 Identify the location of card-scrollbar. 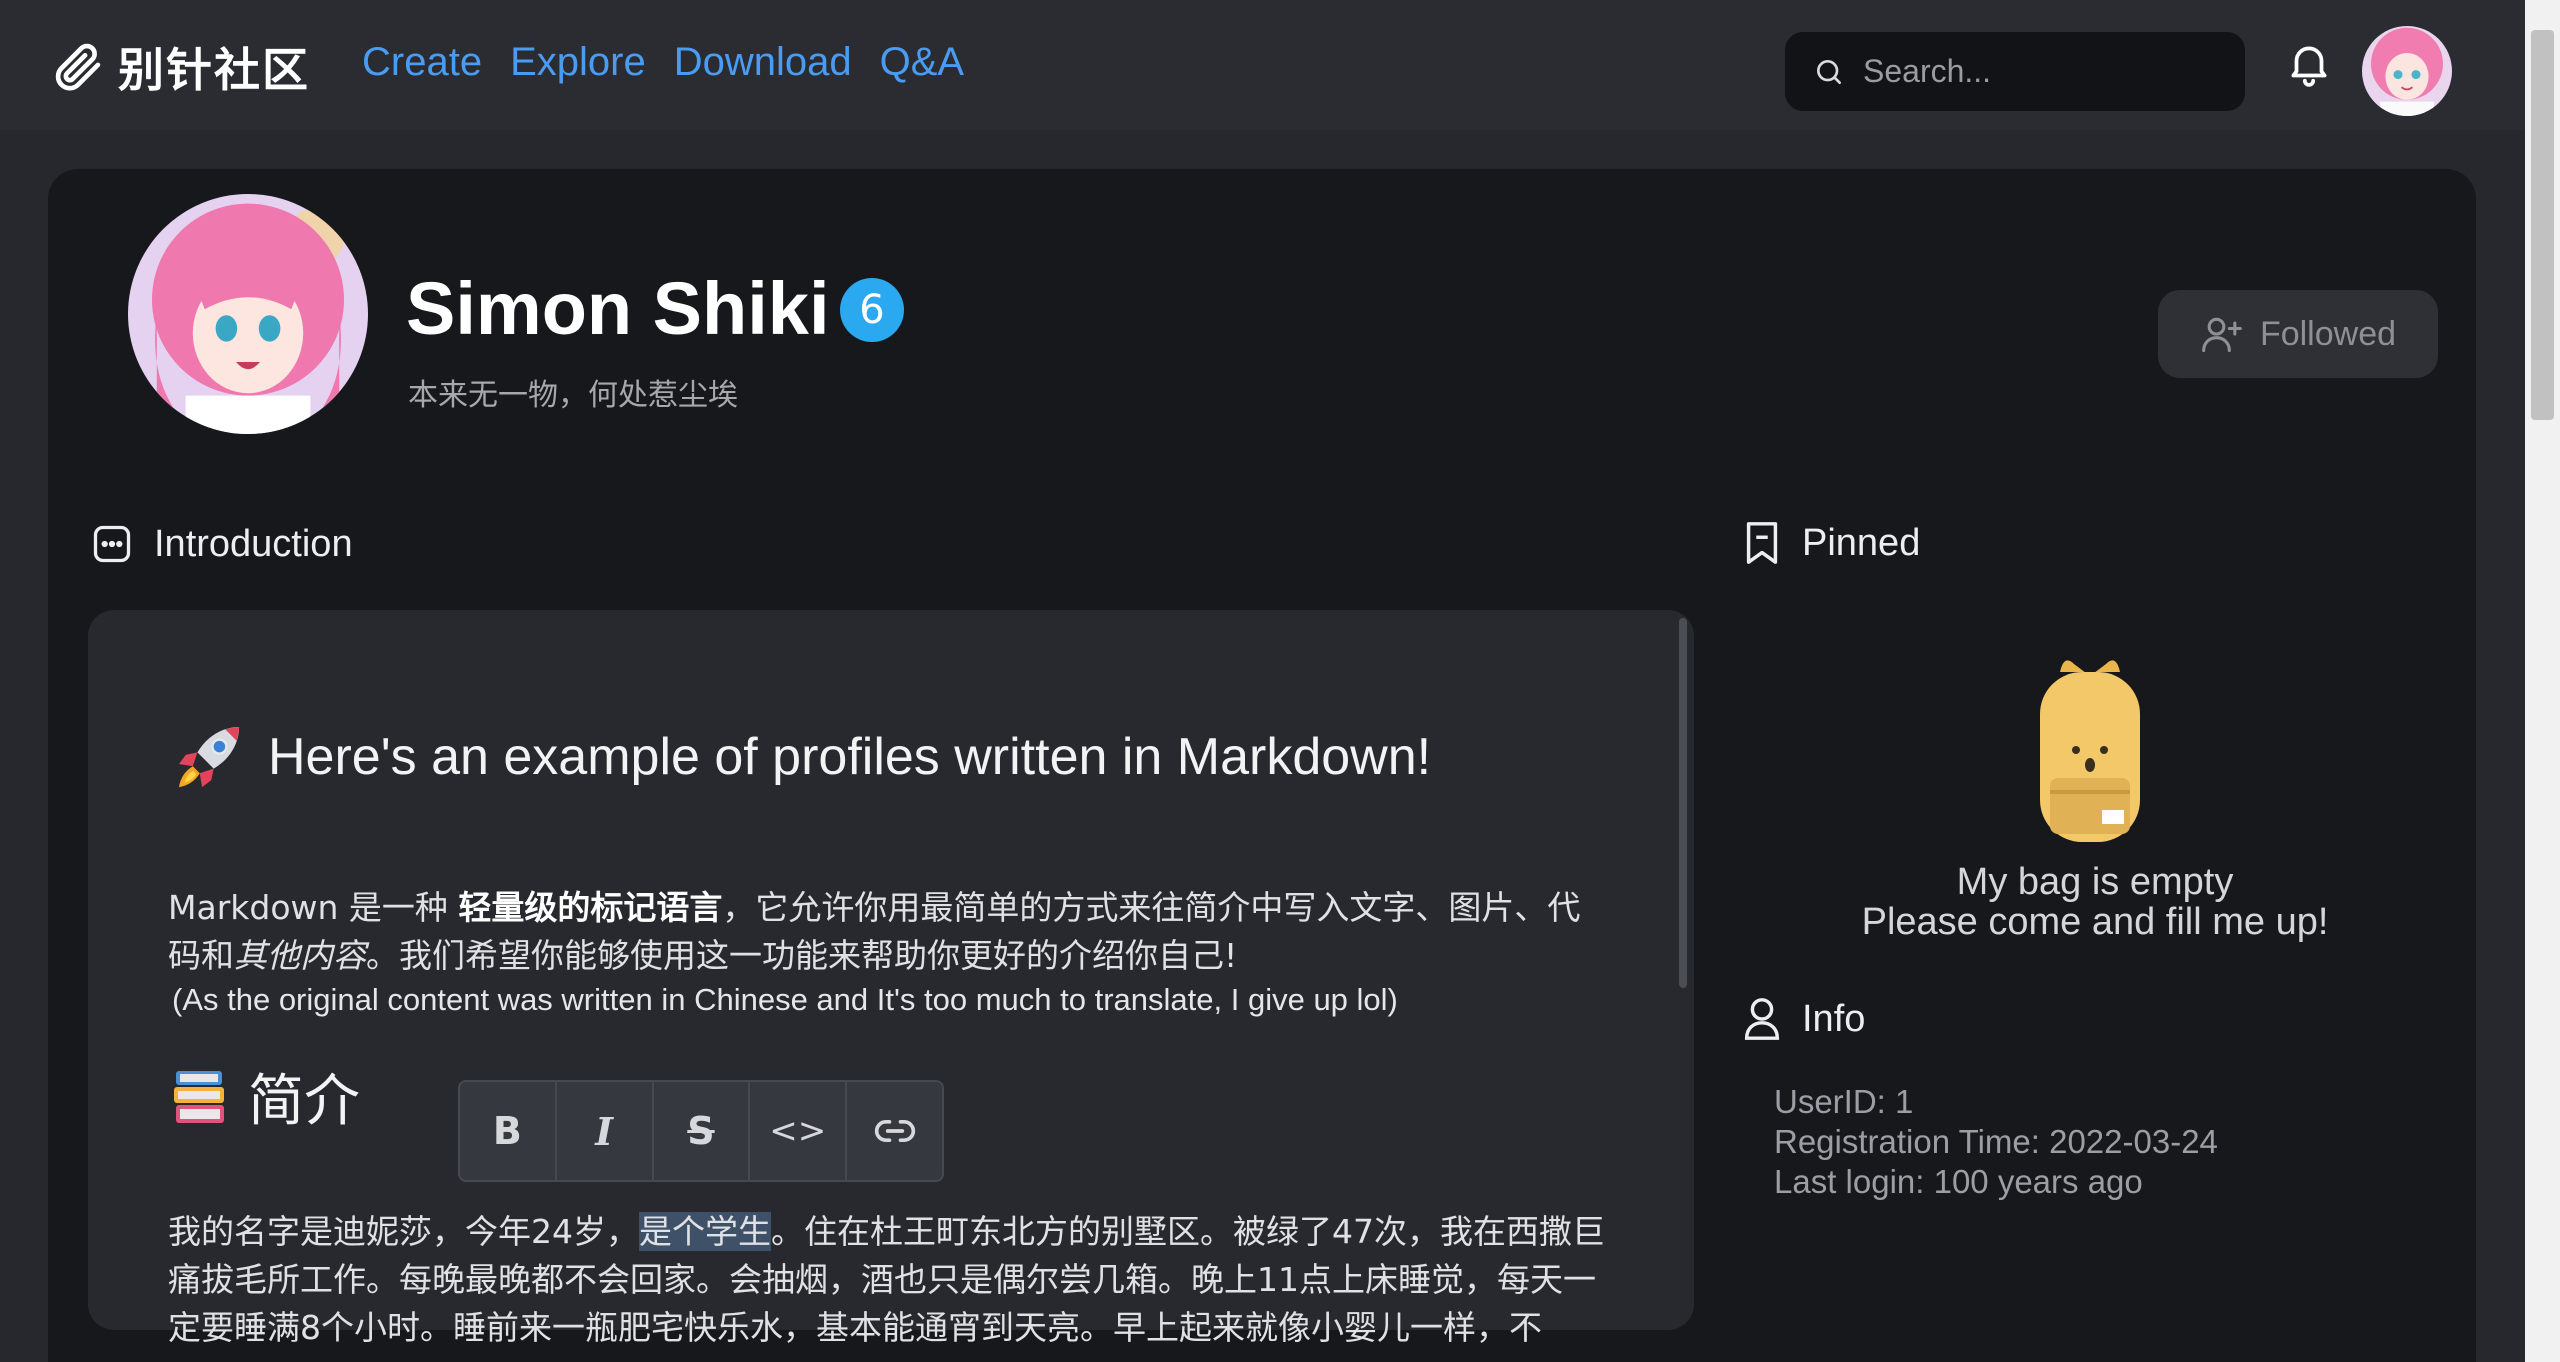
(1683, 803).